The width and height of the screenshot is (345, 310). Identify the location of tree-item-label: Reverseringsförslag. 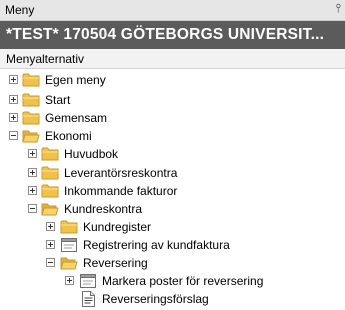
(155, 299).